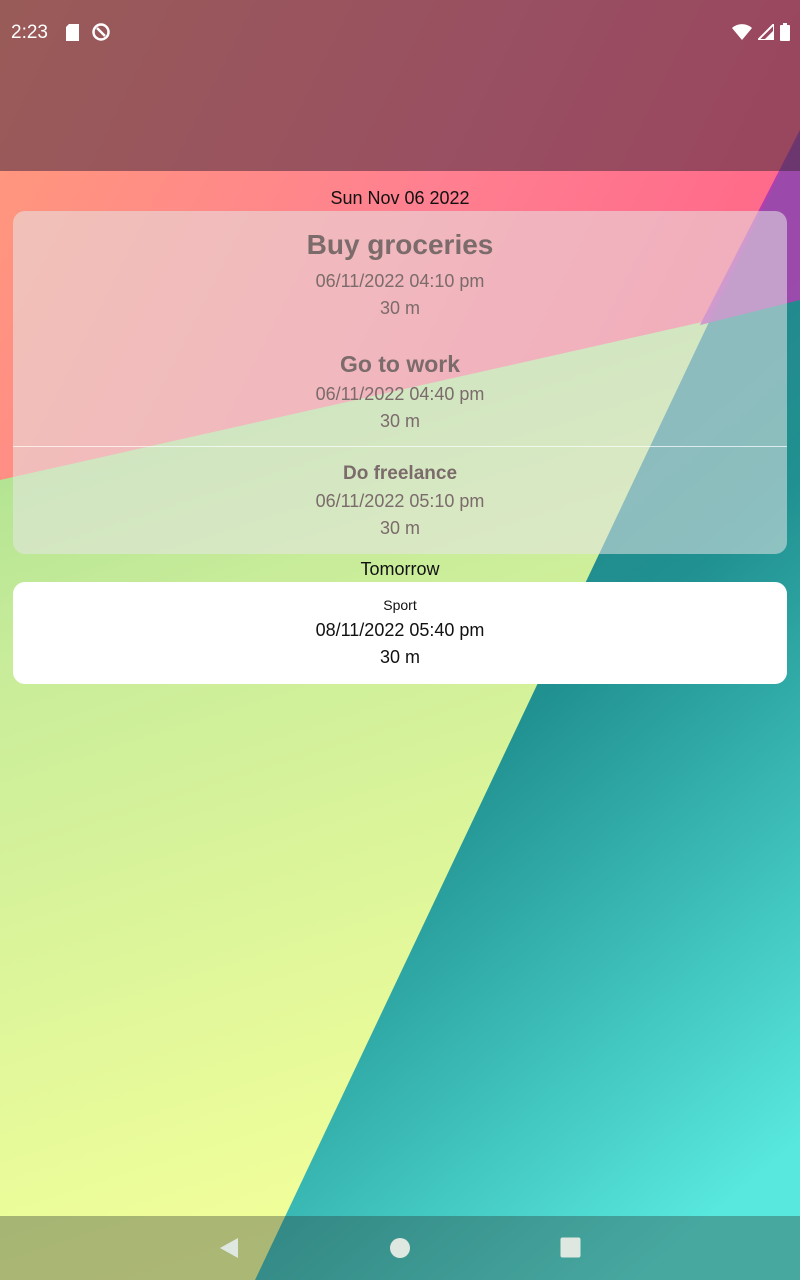  What do you see at coordinates (570, 1250) in the screenshot?
I see `recents-icon` at bounding box center [570, 1250].